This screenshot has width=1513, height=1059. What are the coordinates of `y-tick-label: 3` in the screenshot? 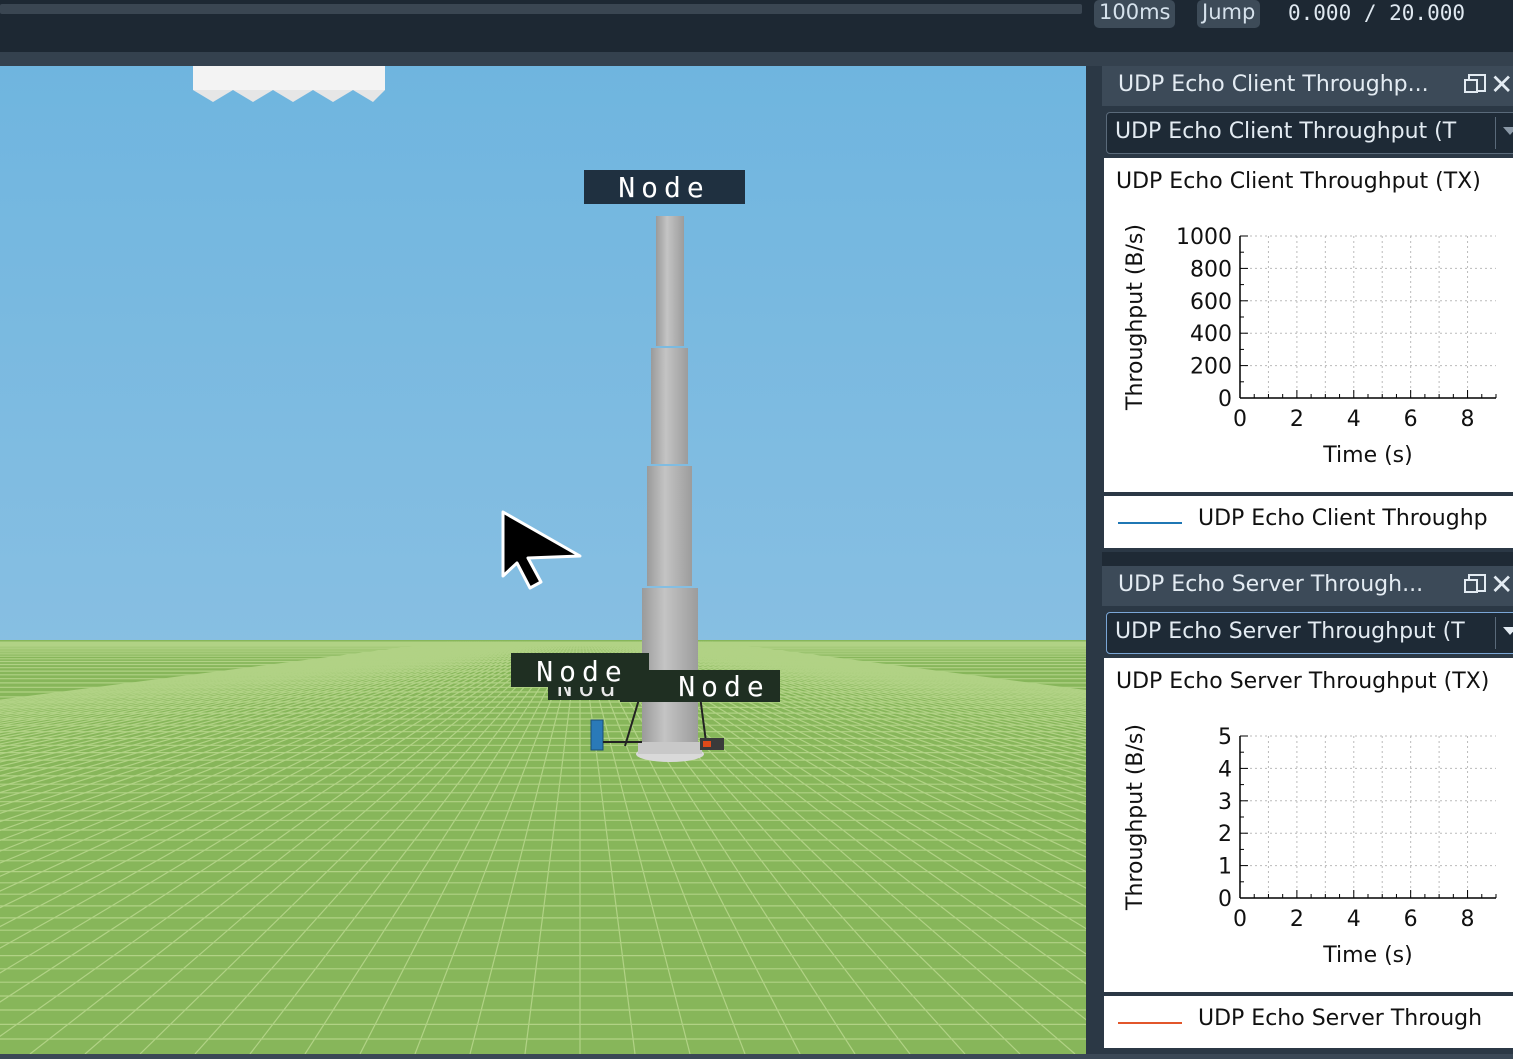 It's located at (1225, 802).